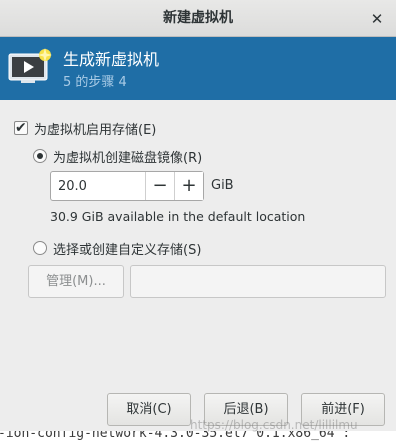 This screenshot has width=396, height=443. I want to click on custom-storage-path-input, so click(258, 281).